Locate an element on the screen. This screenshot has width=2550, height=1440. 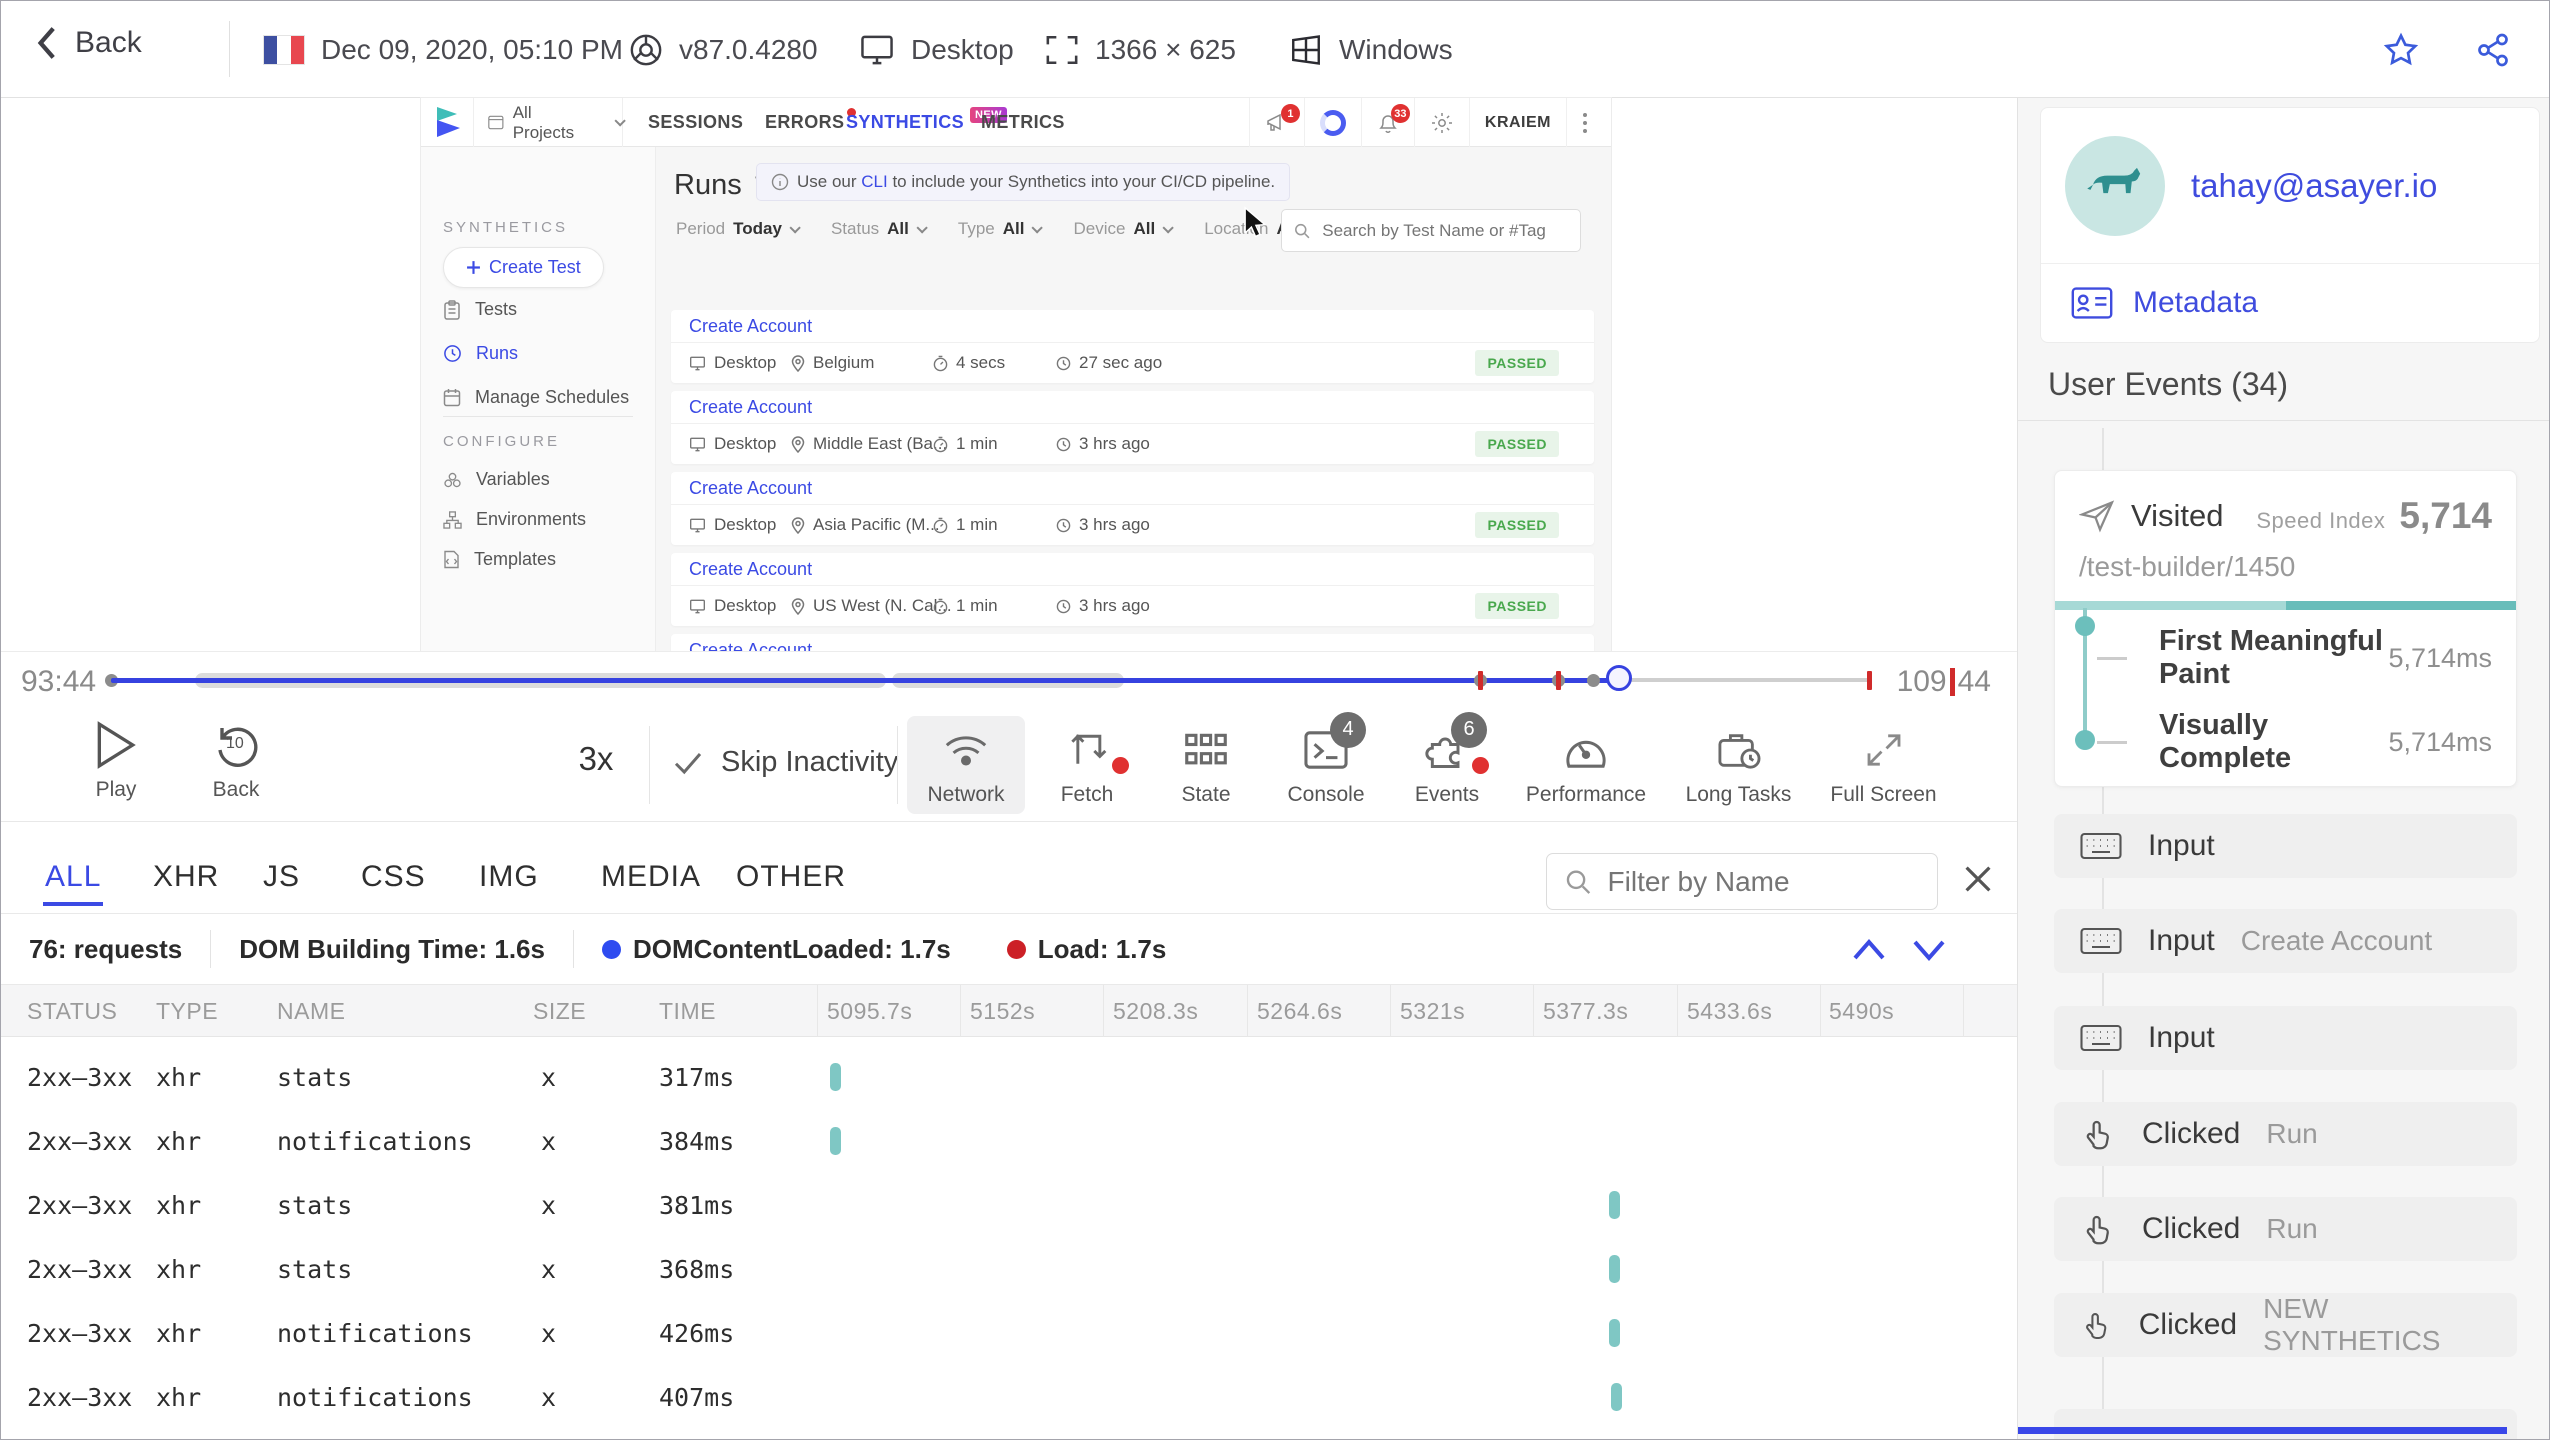
tab-all: ALL is located at coordinates (73, 877).